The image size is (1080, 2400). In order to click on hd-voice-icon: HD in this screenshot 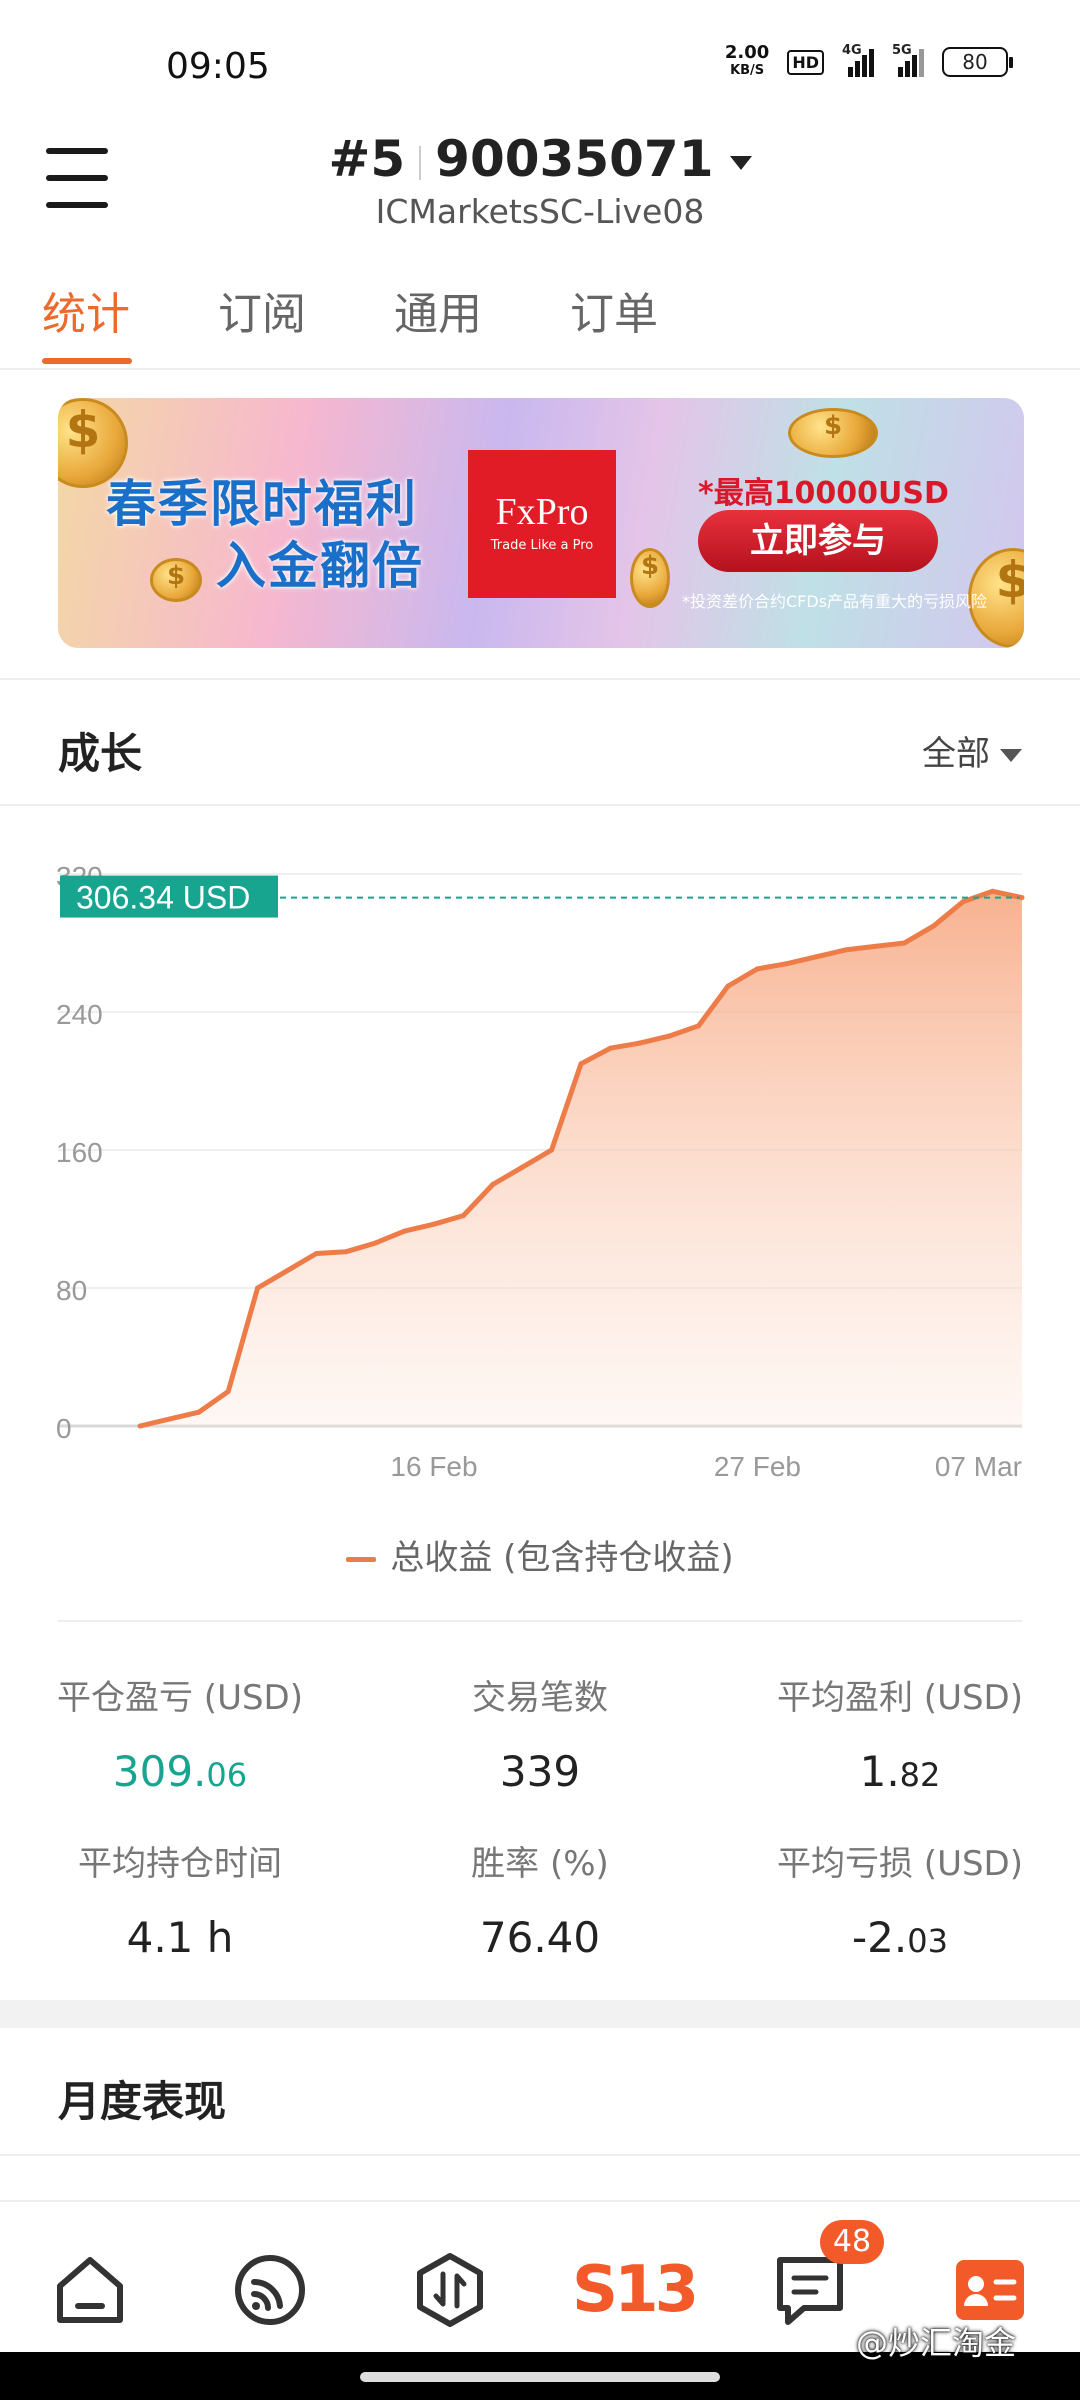, I will do `click(805, 62)`.